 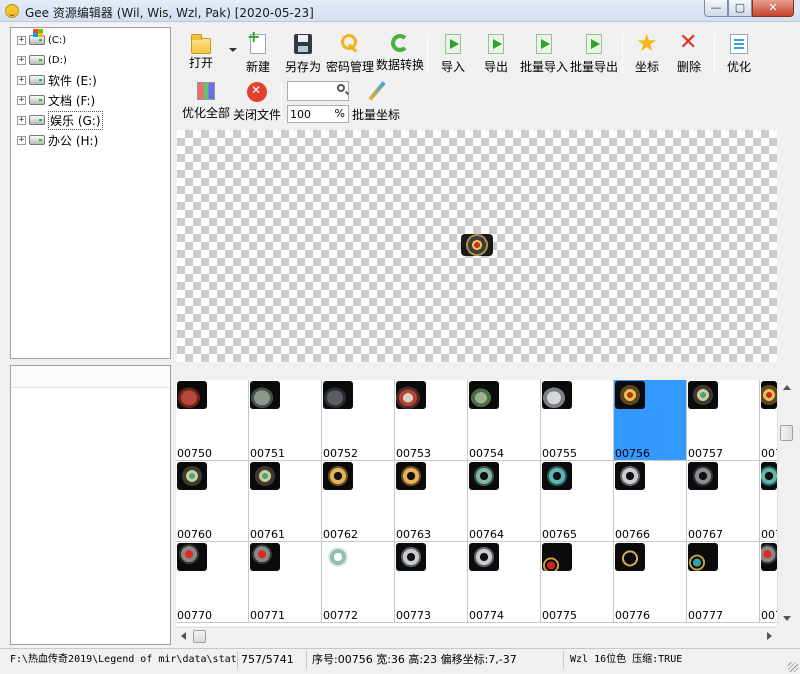 I want to click on status-image-count: 757/5741, so click(x=274, y=660).